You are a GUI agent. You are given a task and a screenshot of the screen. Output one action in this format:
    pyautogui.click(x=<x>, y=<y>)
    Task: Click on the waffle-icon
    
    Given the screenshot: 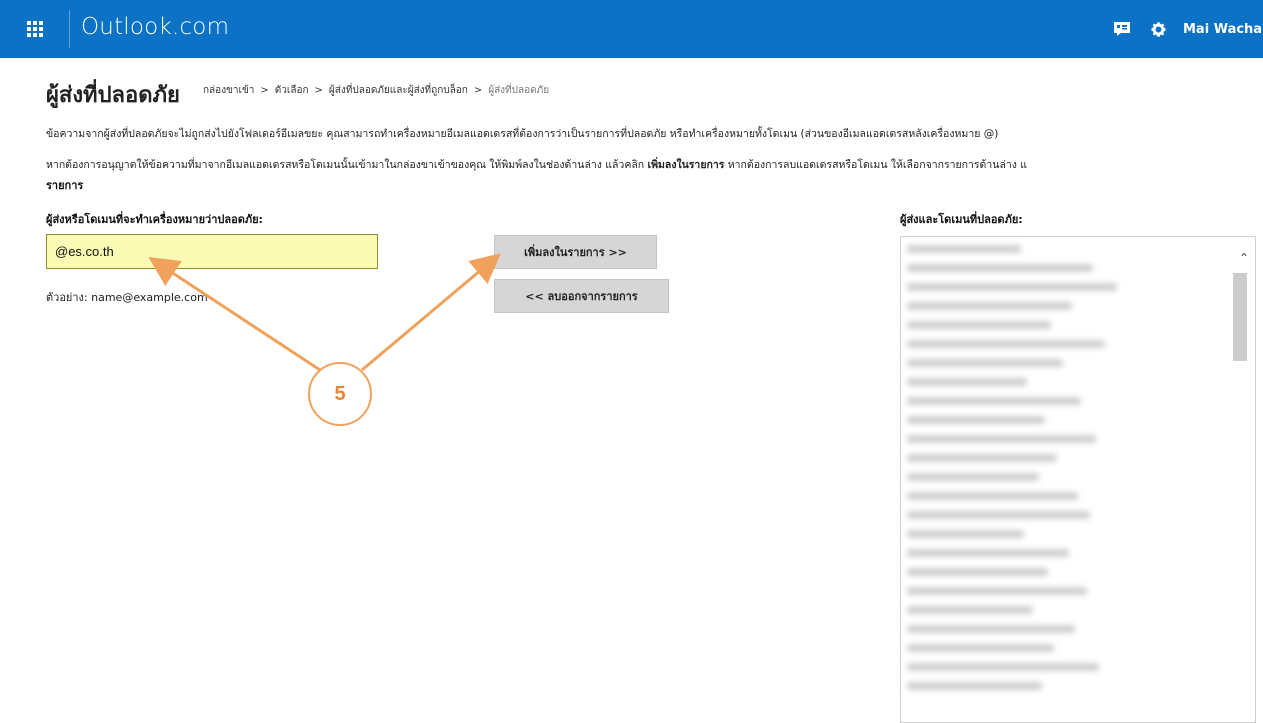 What is the action you would take?
    pyautogui.click(x=35, y=29)
    